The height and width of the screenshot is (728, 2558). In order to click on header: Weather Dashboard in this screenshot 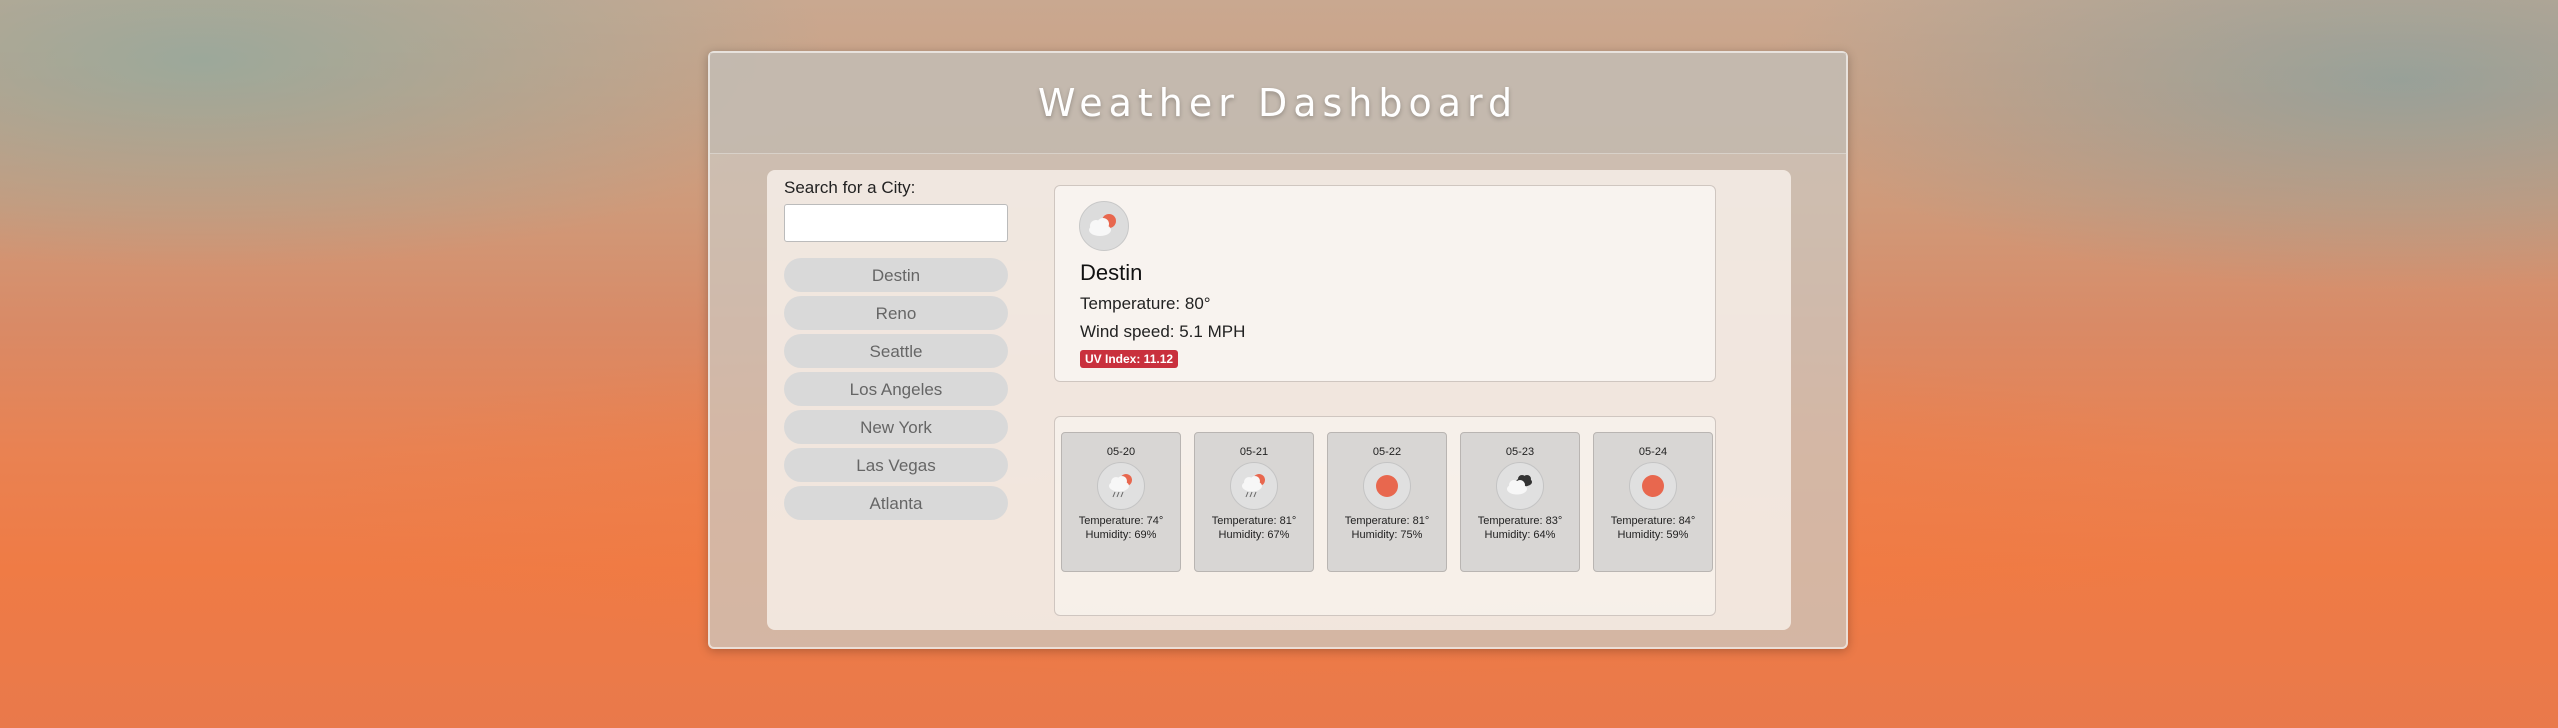, I will do `click(1278, 103)`.